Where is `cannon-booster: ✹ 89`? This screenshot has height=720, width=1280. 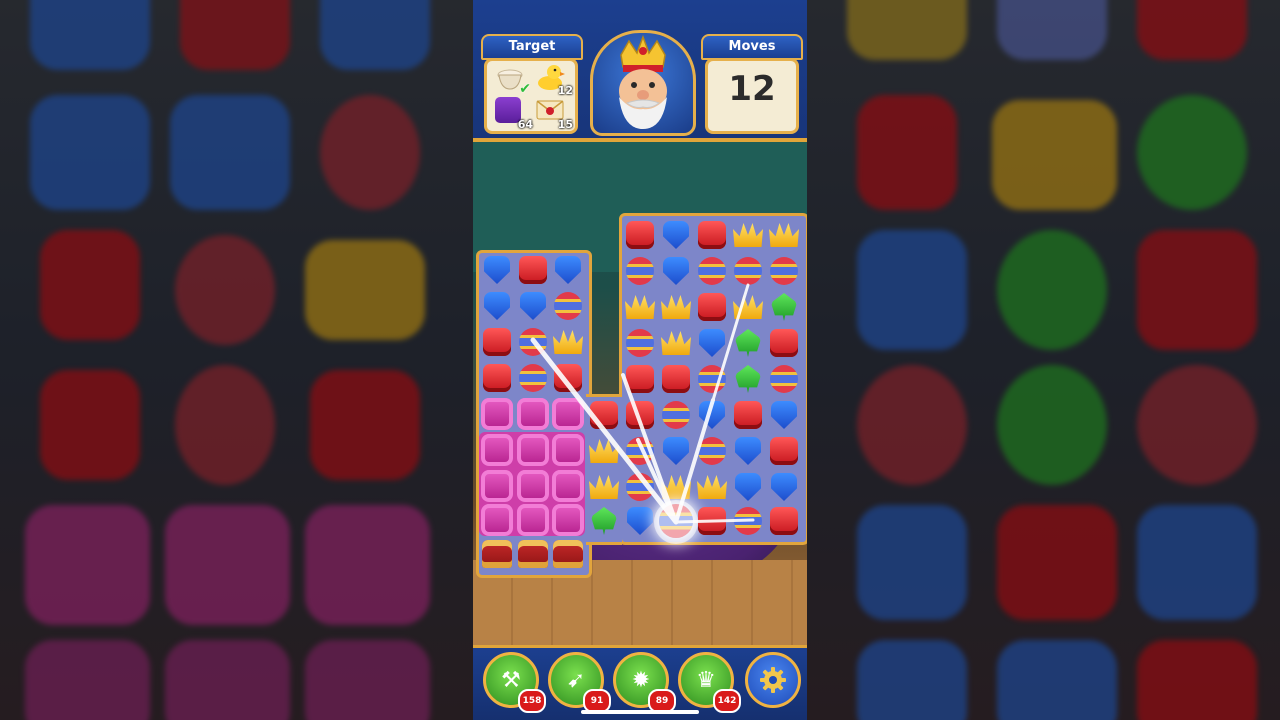 cannon-booster: ✹ 89 is located at coordinates (644, 682).